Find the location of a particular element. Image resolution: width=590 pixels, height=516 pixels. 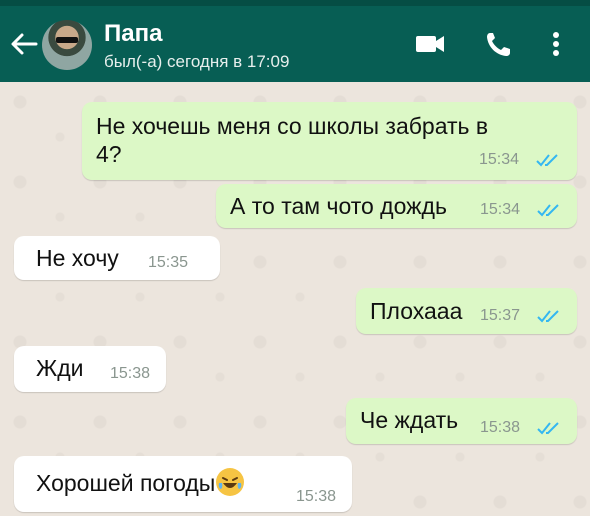

message-text: Хорошей погоды is located at coordinates (126, 483).